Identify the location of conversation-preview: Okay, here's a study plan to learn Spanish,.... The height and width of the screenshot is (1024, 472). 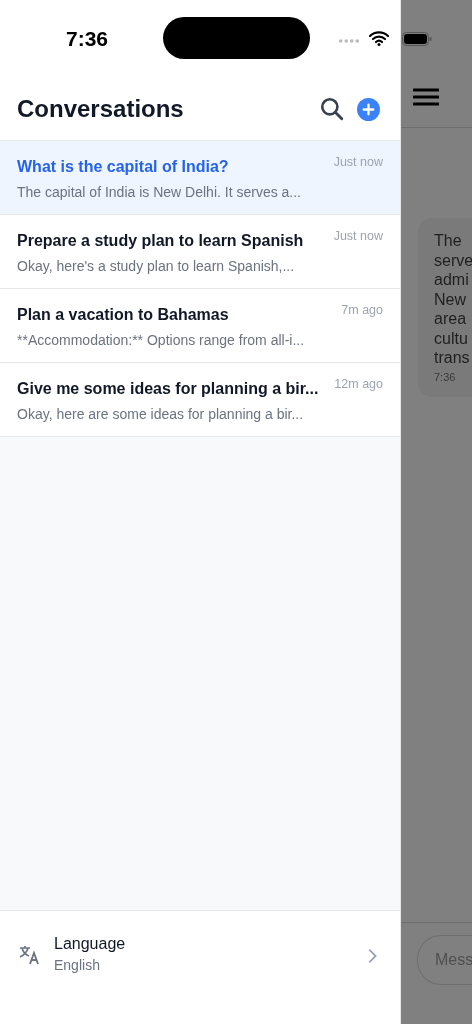
(156, 266).